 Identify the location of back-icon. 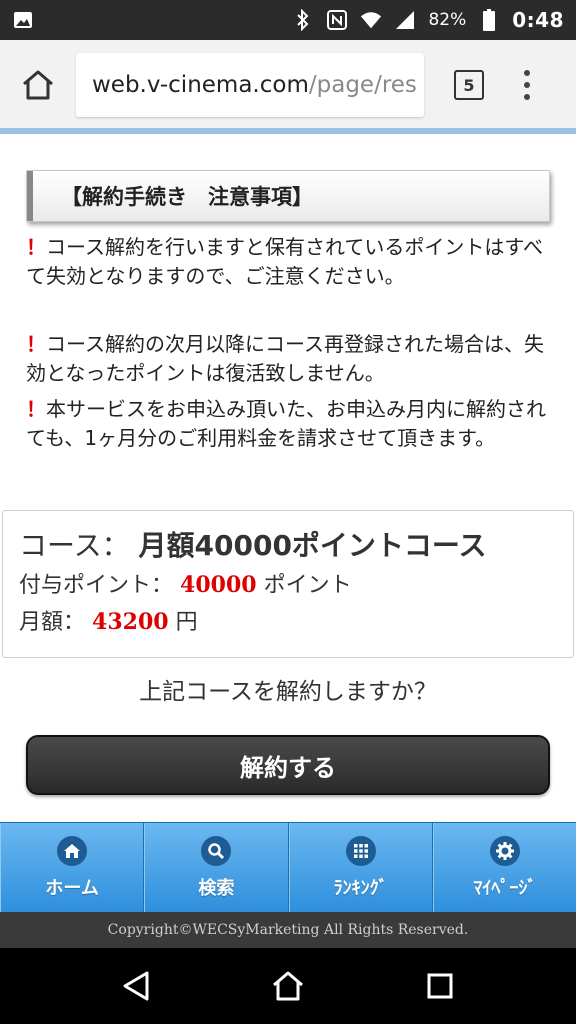
(136, 986).